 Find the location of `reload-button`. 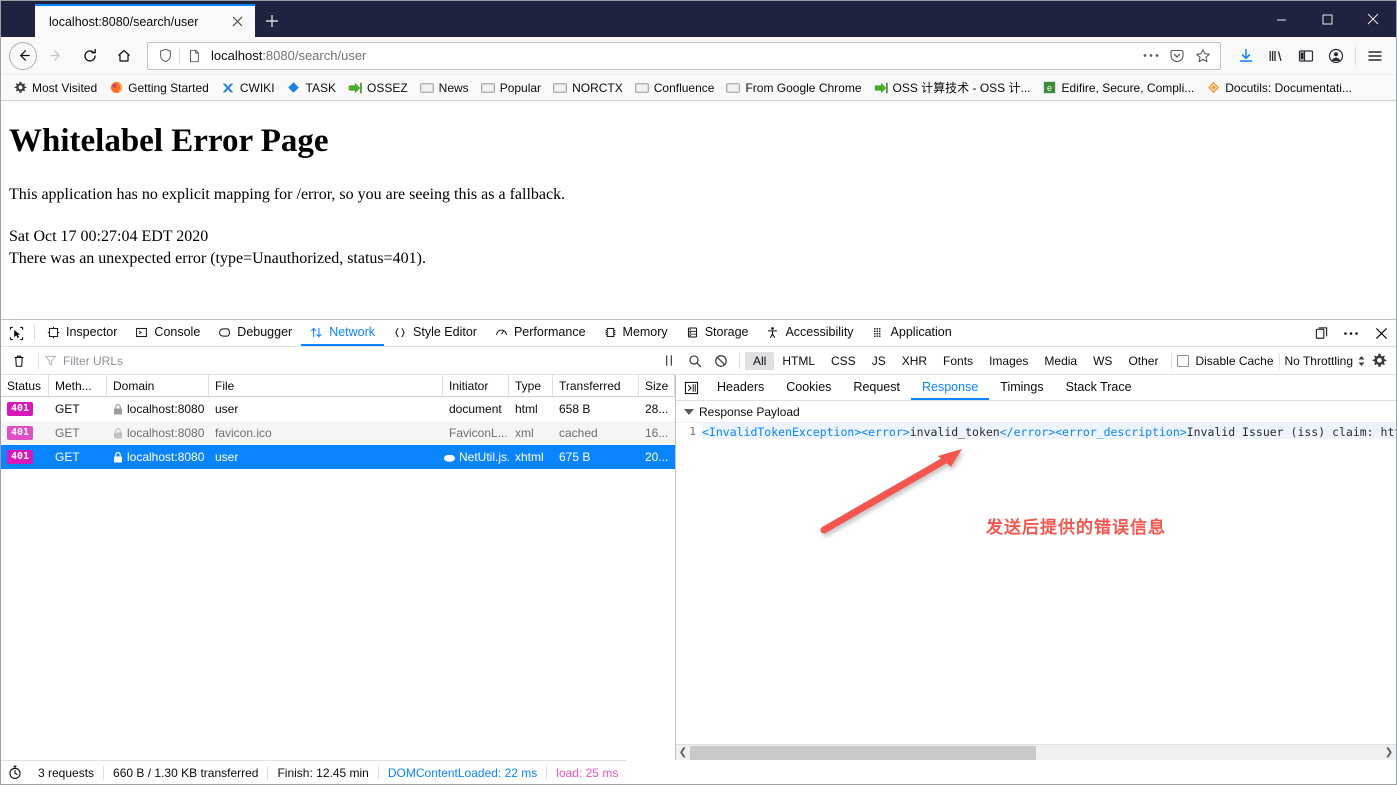

reload-button is located at coordinates (90, 56).